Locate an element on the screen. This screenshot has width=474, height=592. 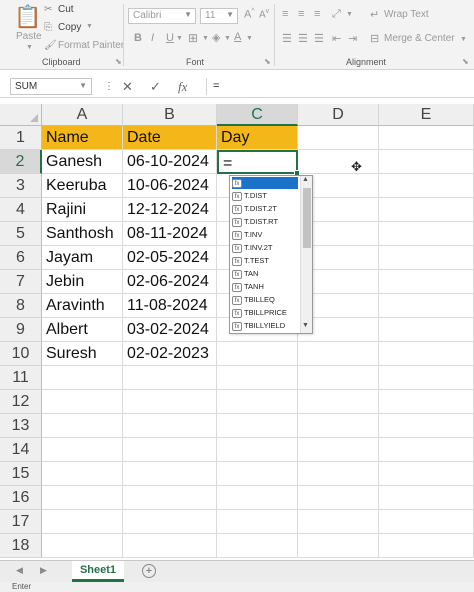
font-size-box: 11 ▼ is located at coordinates (219, 16).